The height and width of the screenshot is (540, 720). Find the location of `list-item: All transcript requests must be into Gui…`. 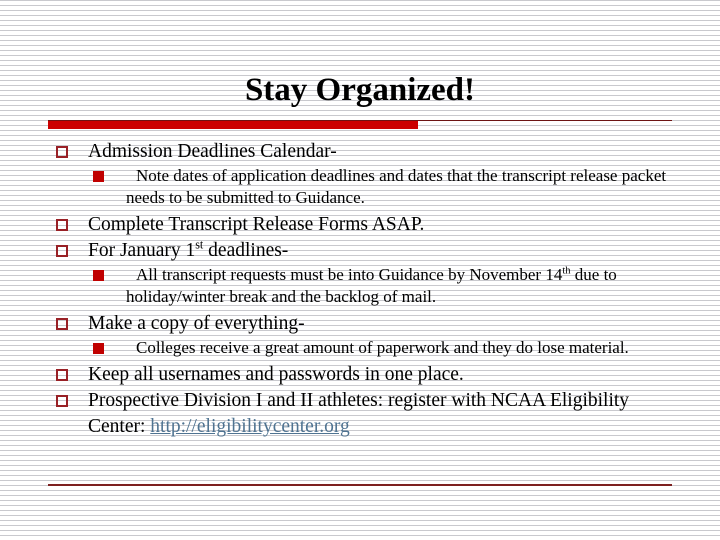

list-item: All transcript requests must be into Gui… is located at coordinates (363, 286).